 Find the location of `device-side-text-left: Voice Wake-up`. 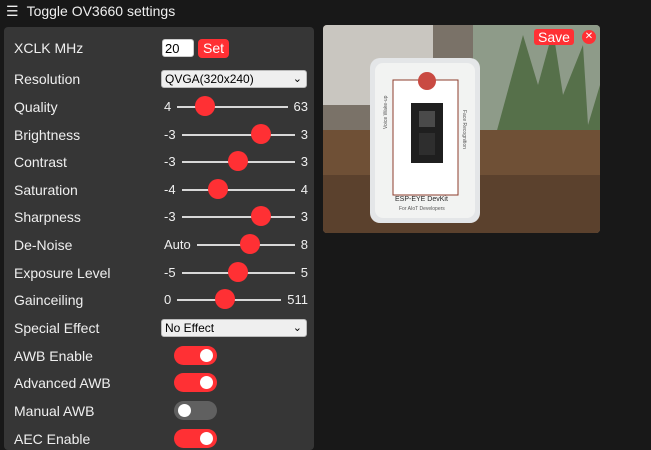

device-side-text-left: Voice Wake-up is located at coordinates (386, 112).